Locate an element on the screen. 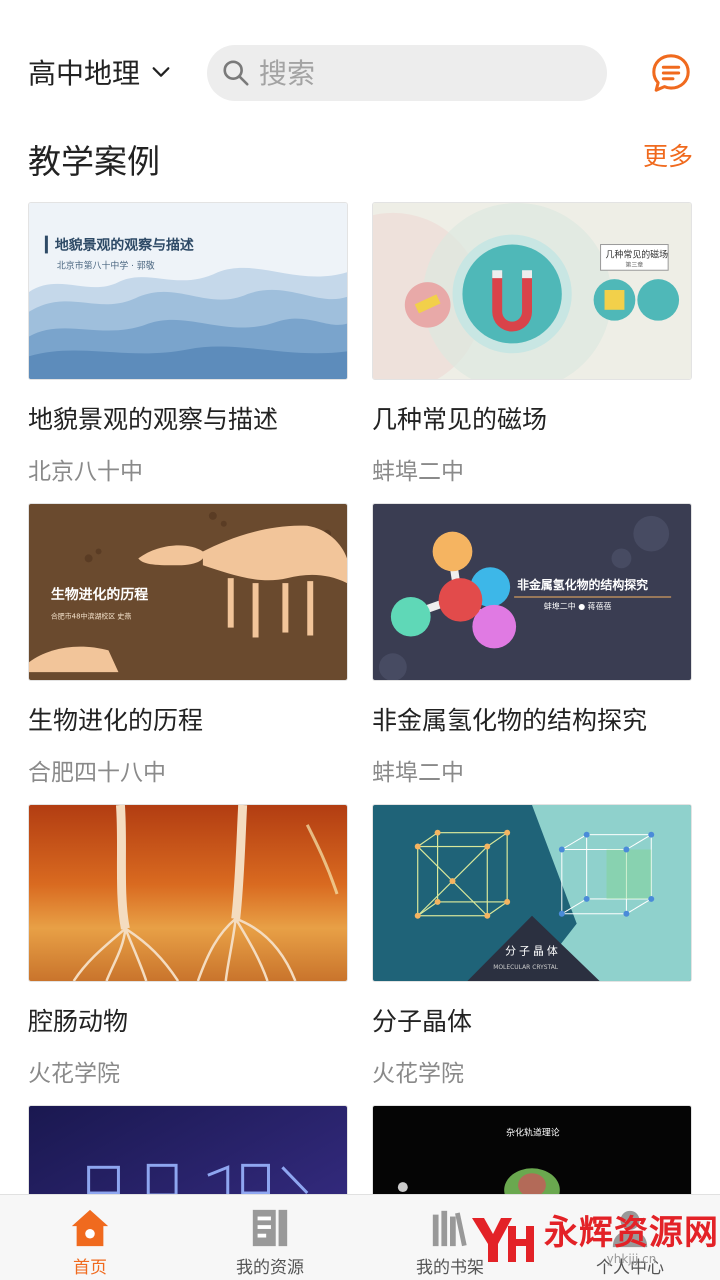 The width and height of the screenshot is (720, 1280). user-icon is located at coordinates (630, 1229).